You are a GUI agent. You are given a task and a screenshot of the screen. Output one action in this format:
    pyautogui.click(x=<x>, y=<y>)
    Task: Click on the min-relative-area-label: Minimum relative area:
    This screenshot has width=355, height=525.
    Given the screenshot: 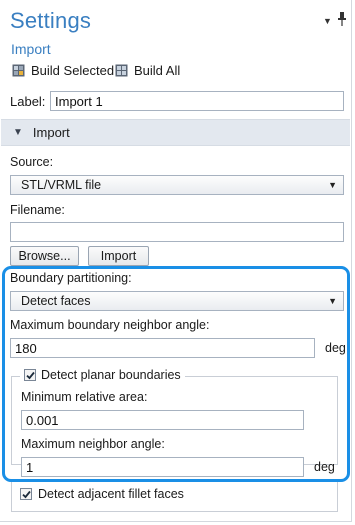 What is the action you would take?
    pyautogui.click(x=84, y=397)
    